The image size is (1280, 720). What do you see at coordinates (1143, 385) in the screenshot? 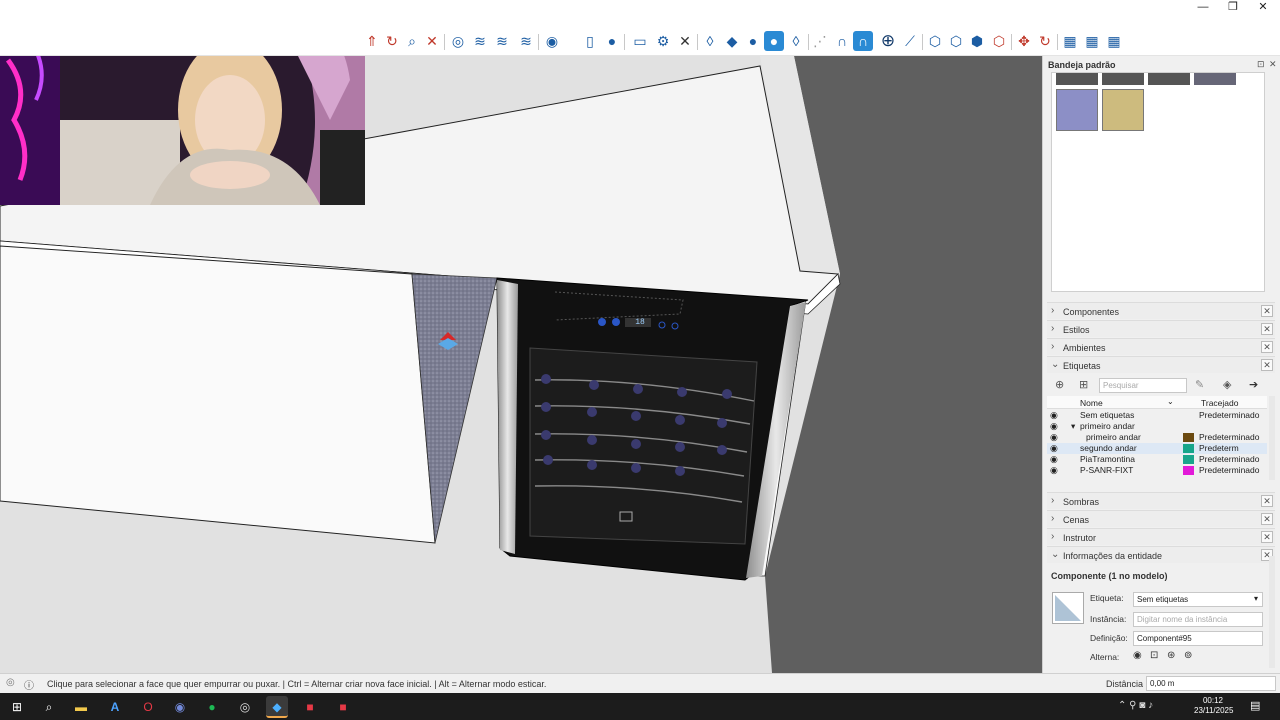
I see `tag-search-input: Pesquisar` at bounding box center [1143, 385].